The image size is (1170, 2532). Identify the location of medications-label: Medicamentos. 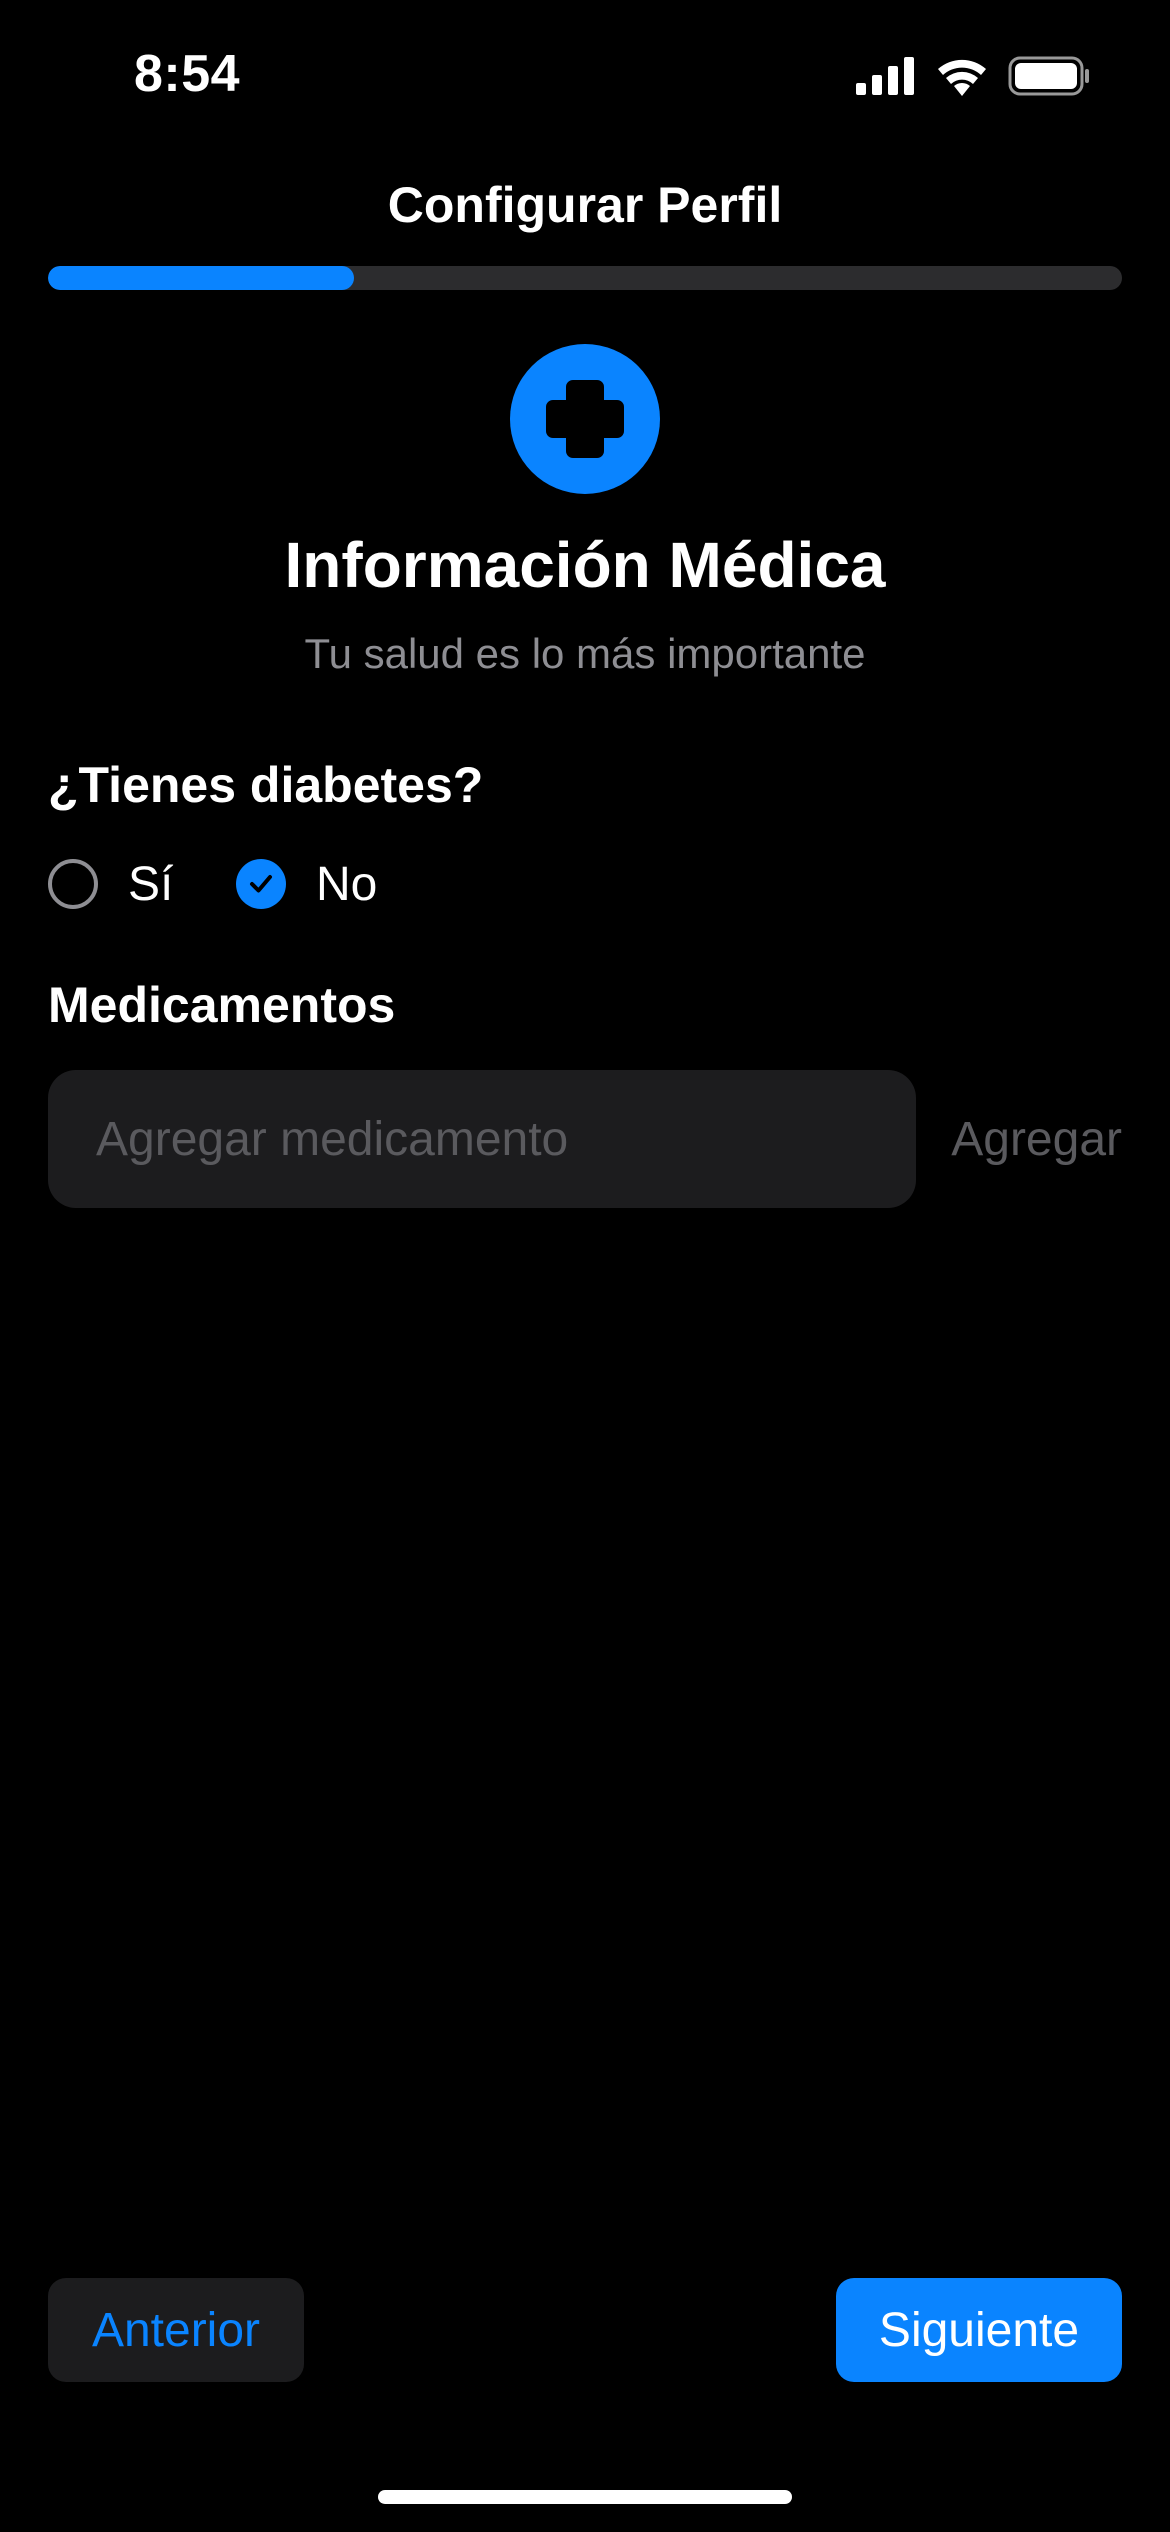
(222, 1005).